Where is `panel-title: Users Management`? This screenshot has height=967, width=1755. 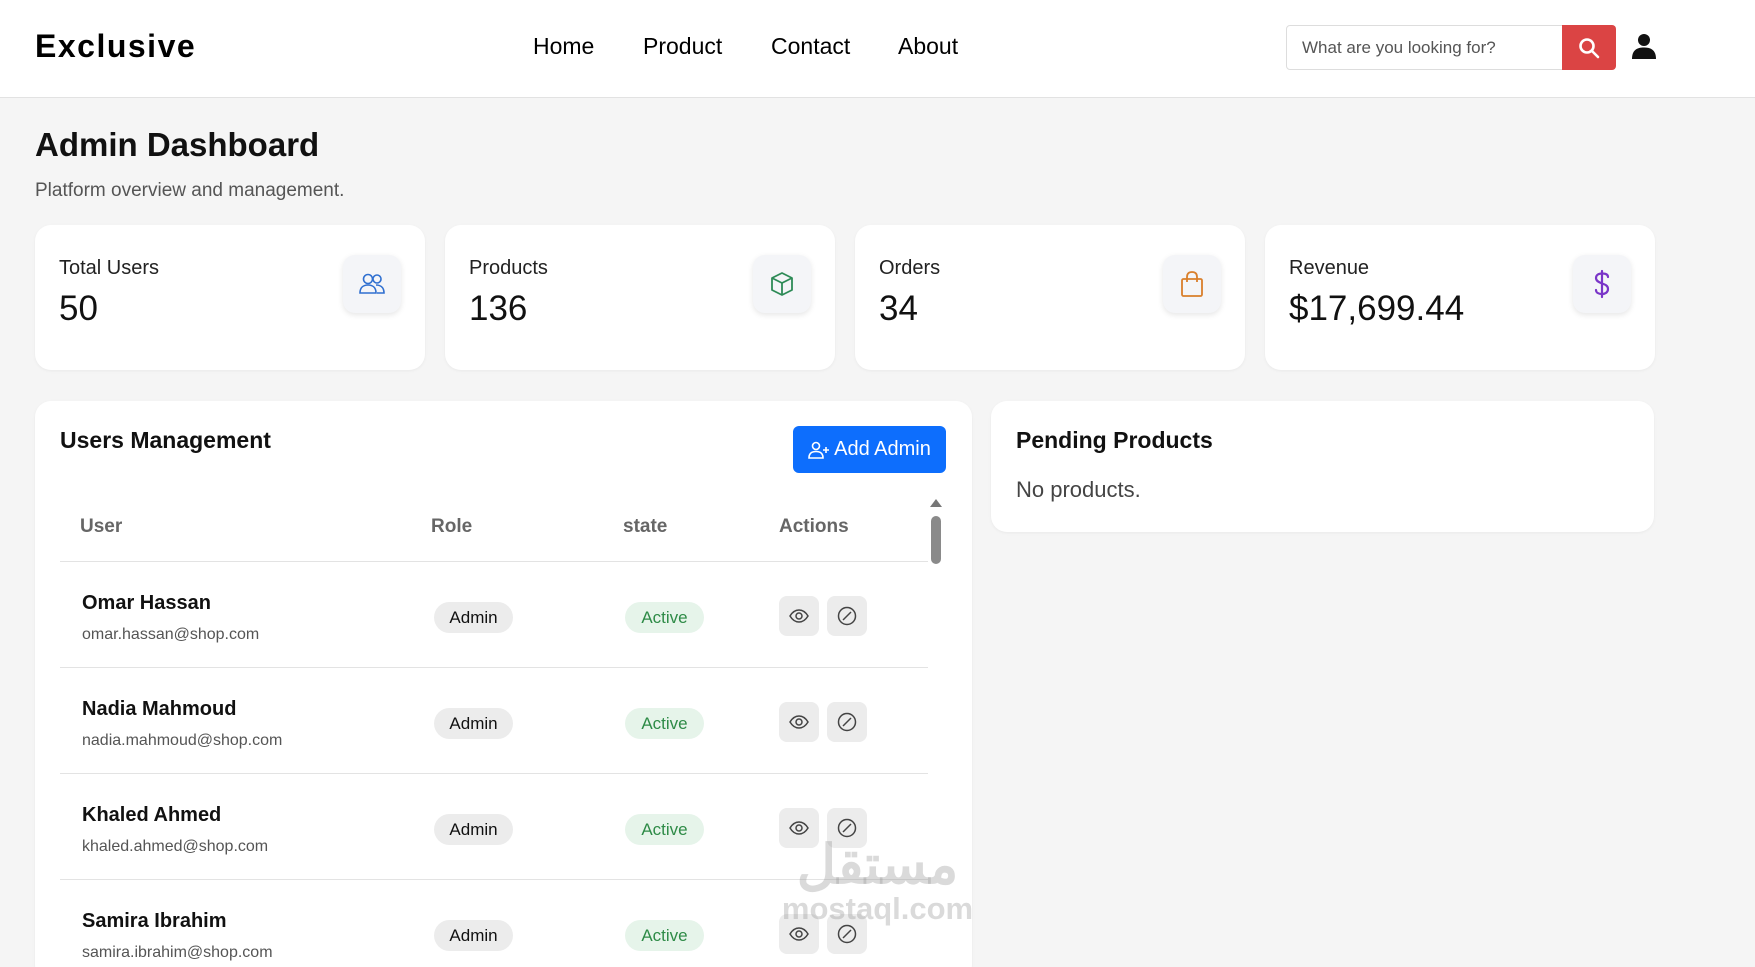
panel-title: Users Management is located at coordinates (165, 440).